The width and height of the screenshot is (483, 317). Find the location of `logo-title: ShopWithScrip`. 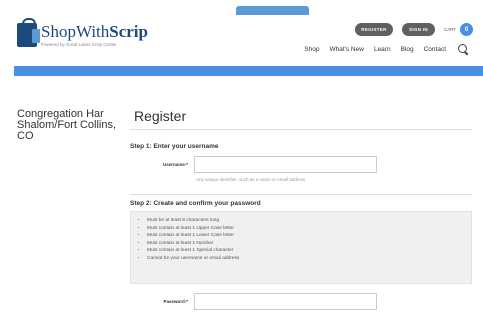

logo-title: ShopWithScrip is located at coordinates (94, 32).